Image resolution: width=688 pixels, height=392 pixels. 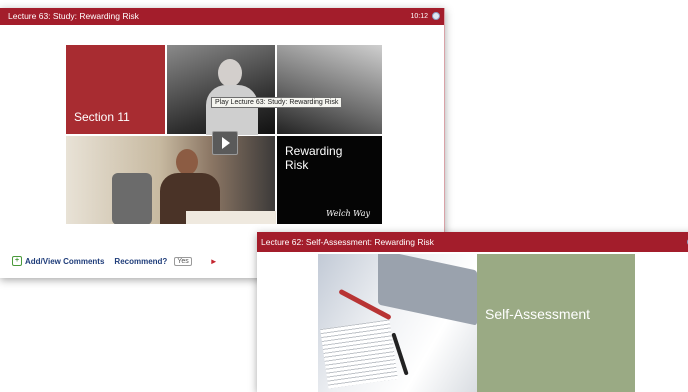 I want to click on recommend-label: Recommend?, so click(x=141, y=261).